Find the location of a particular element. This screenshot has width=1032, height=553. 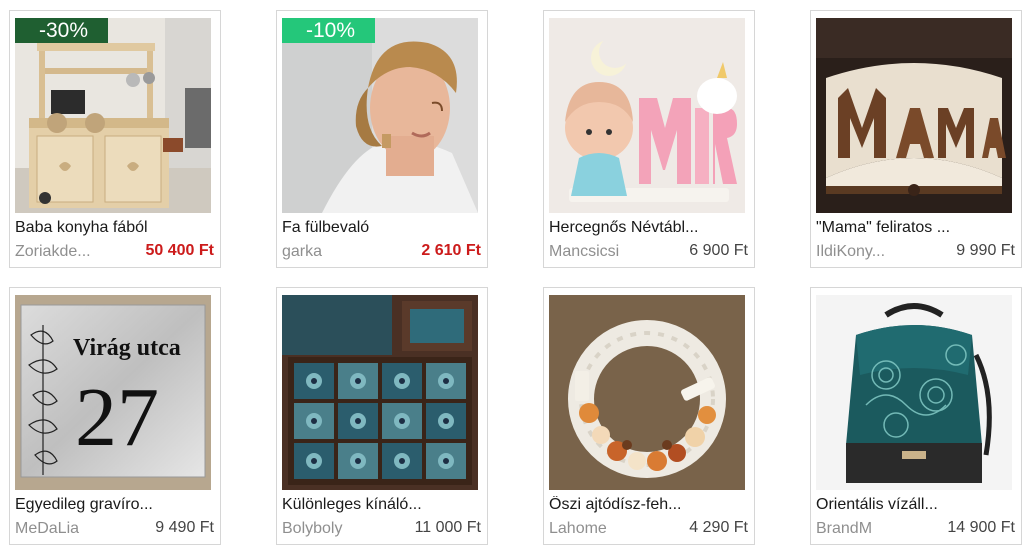

product-card: Különleges kínáló... Bolyboly 11 000 Ft is located at coordinates (382, 416).